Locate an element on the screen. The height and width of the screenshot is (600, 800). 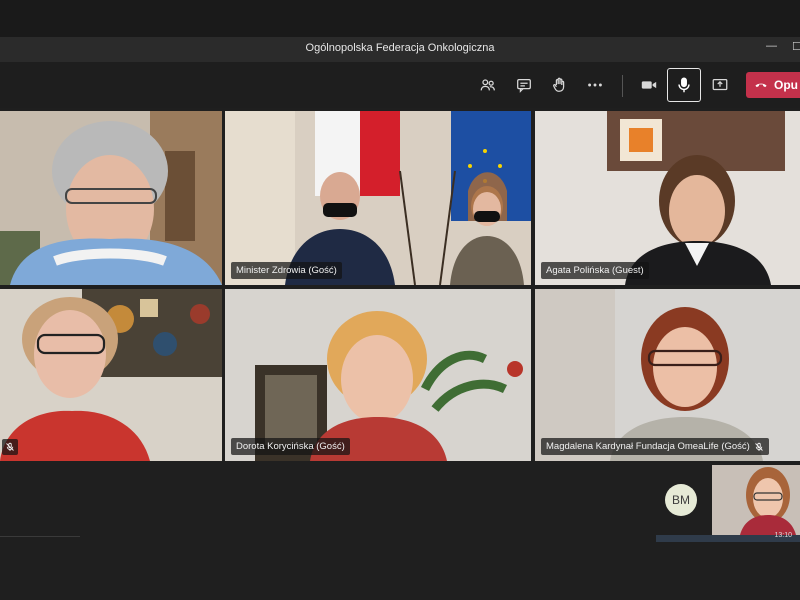
microphone-button is located at coordinates (684, 85).